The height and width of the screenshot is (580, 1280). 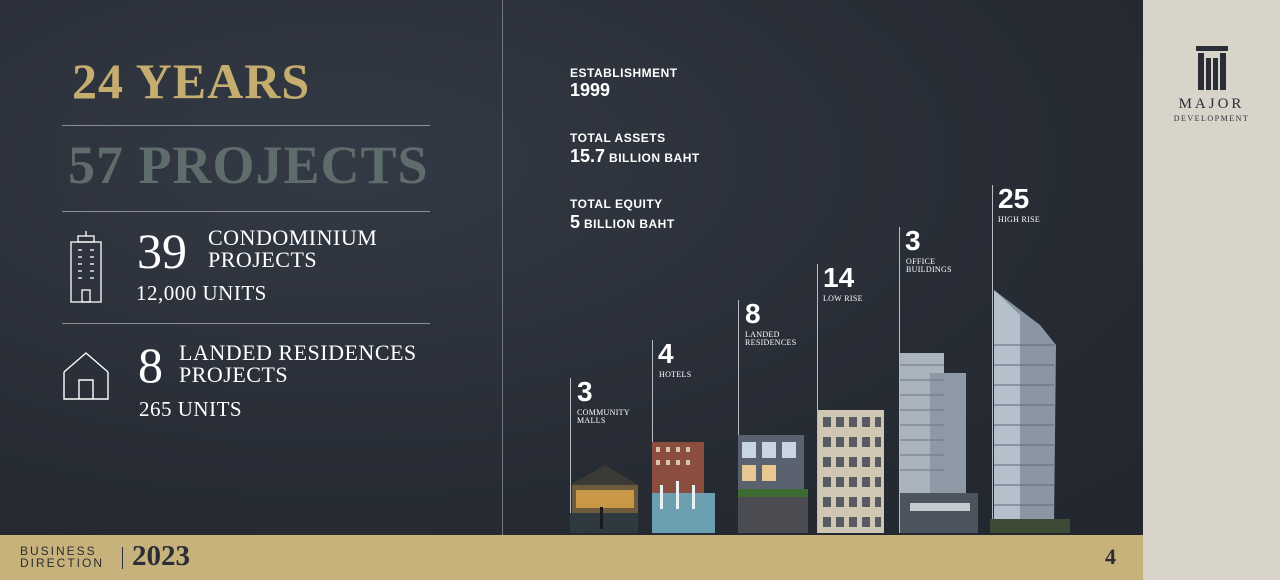 I want to click on category-label-line: BUILDINGS, so click(x=929, y=269).